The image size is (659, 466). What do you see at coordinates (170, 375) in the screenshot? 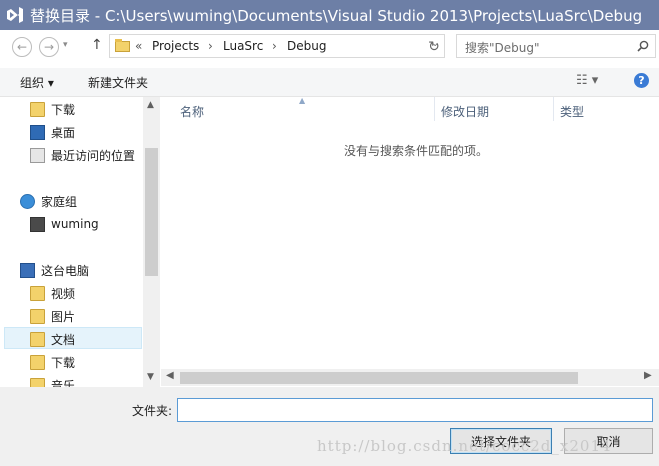
I see `scroll-left-icon: ◀` at bounding box center [170, 375].